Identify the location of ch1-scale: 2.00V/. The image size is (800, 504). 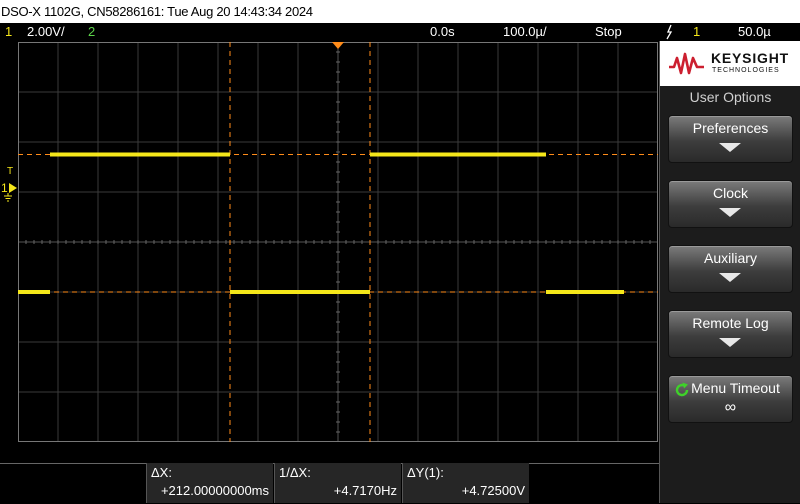
(46, 32).